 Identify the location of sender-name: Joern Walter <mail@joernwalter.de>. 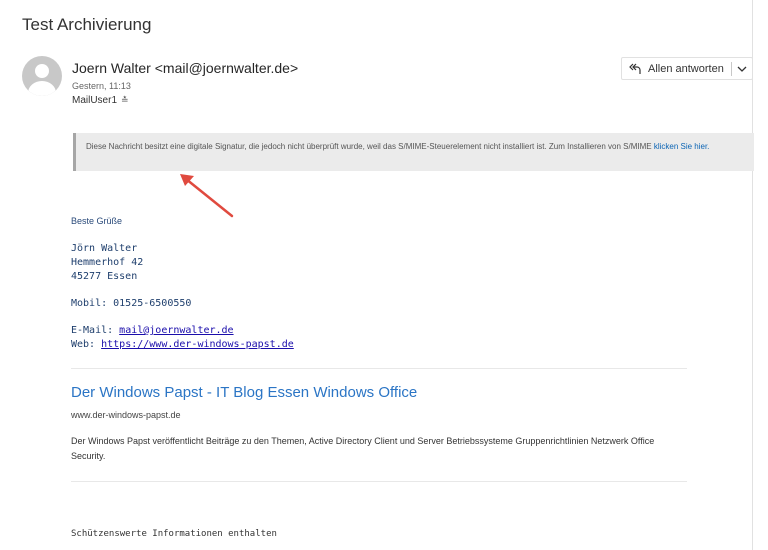
(185, 68).